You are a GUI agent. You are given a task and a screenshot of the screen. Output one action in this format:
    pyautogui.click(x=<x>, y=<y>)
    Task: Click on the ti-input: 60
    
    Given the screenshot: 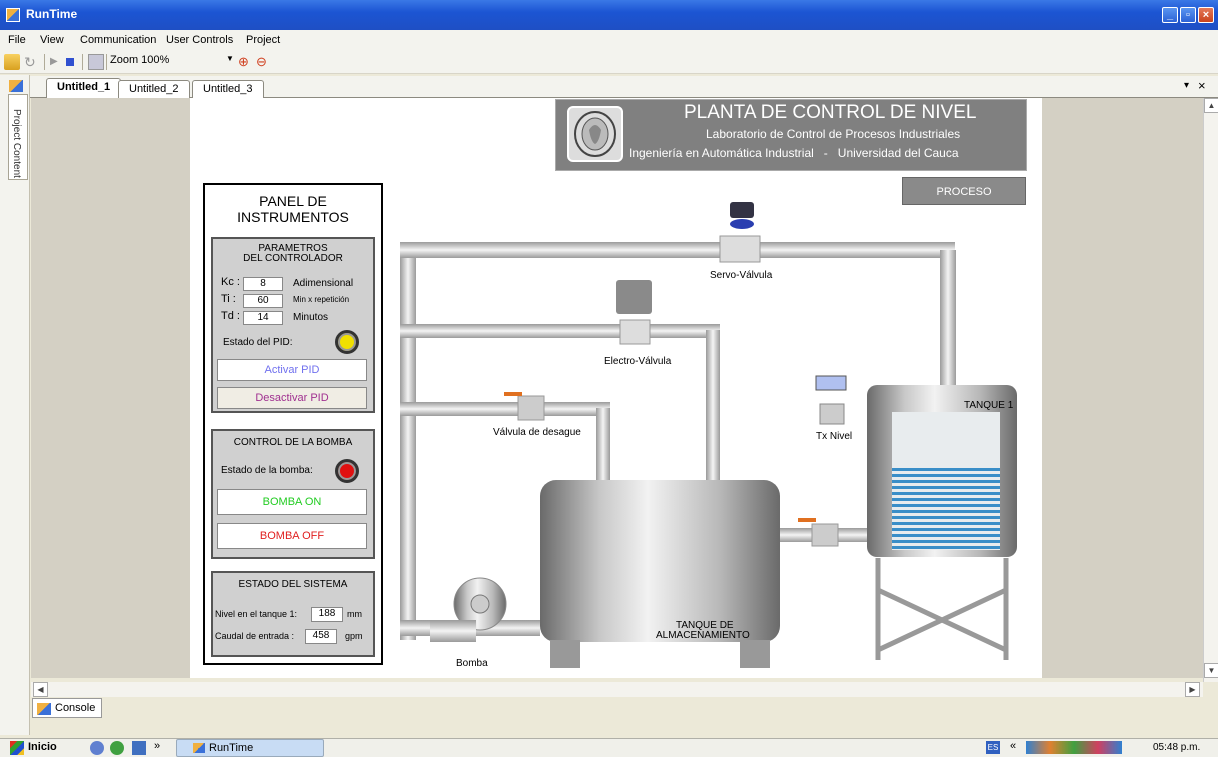 What is the action you would take?
    pyautogui.click(x=263, y=301)
    